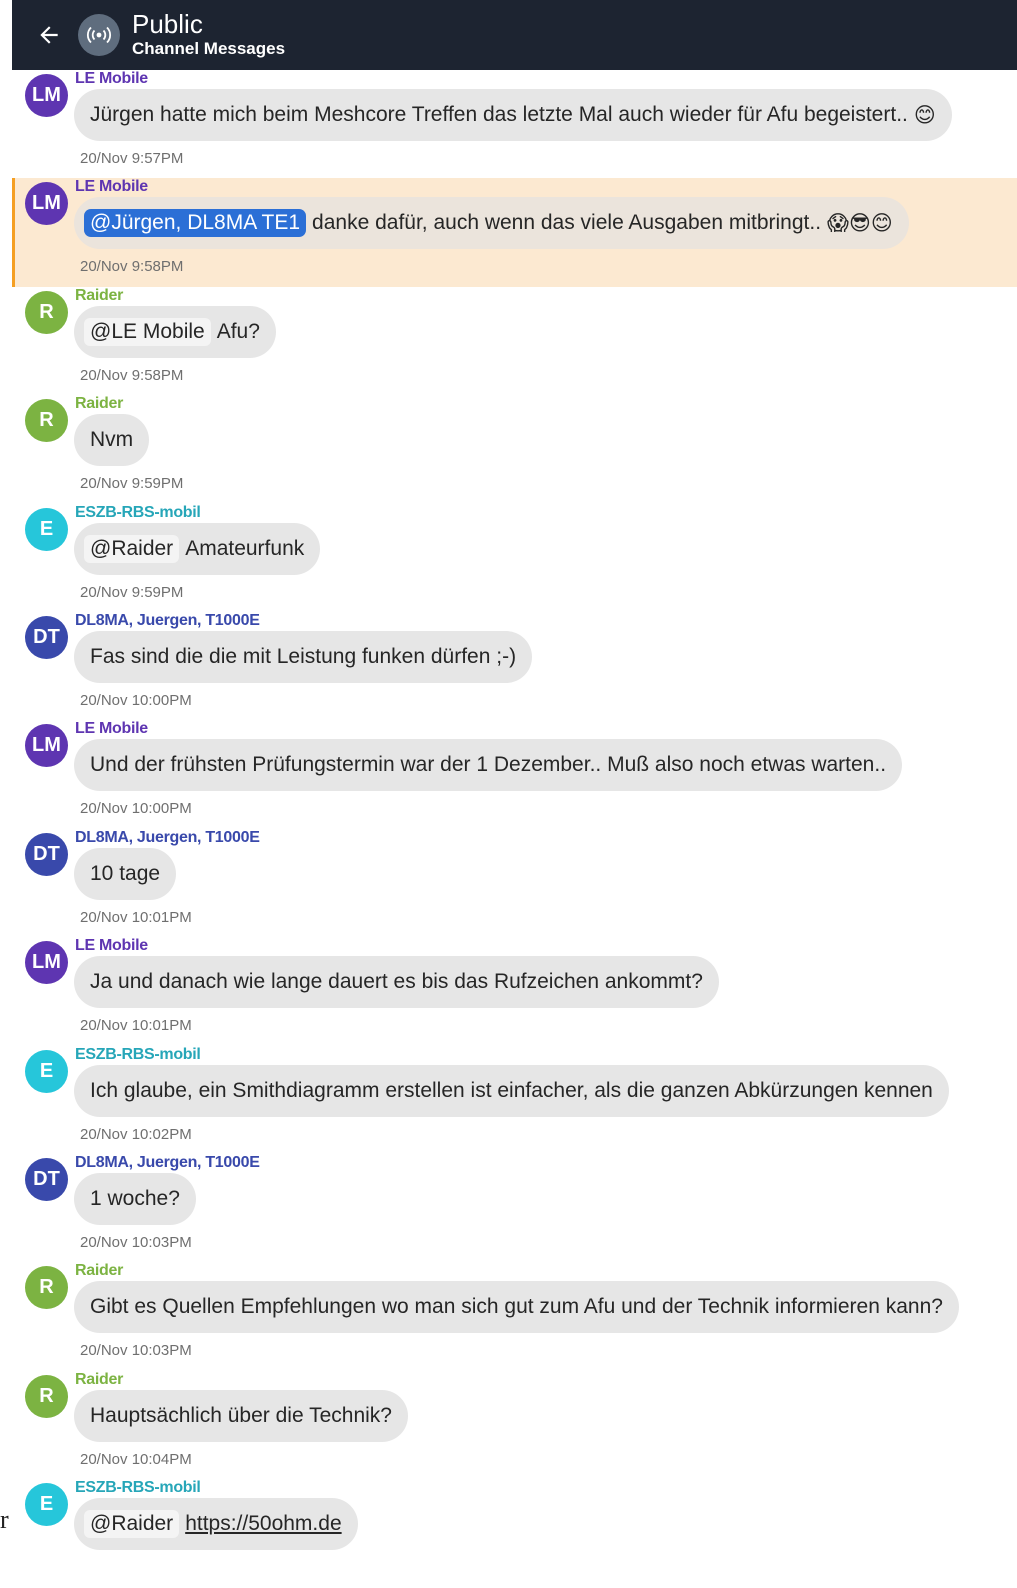 This screenshot has width=1017, height=1588. I want to click on mention-chip: @LE Mobile, so click(147, 331).